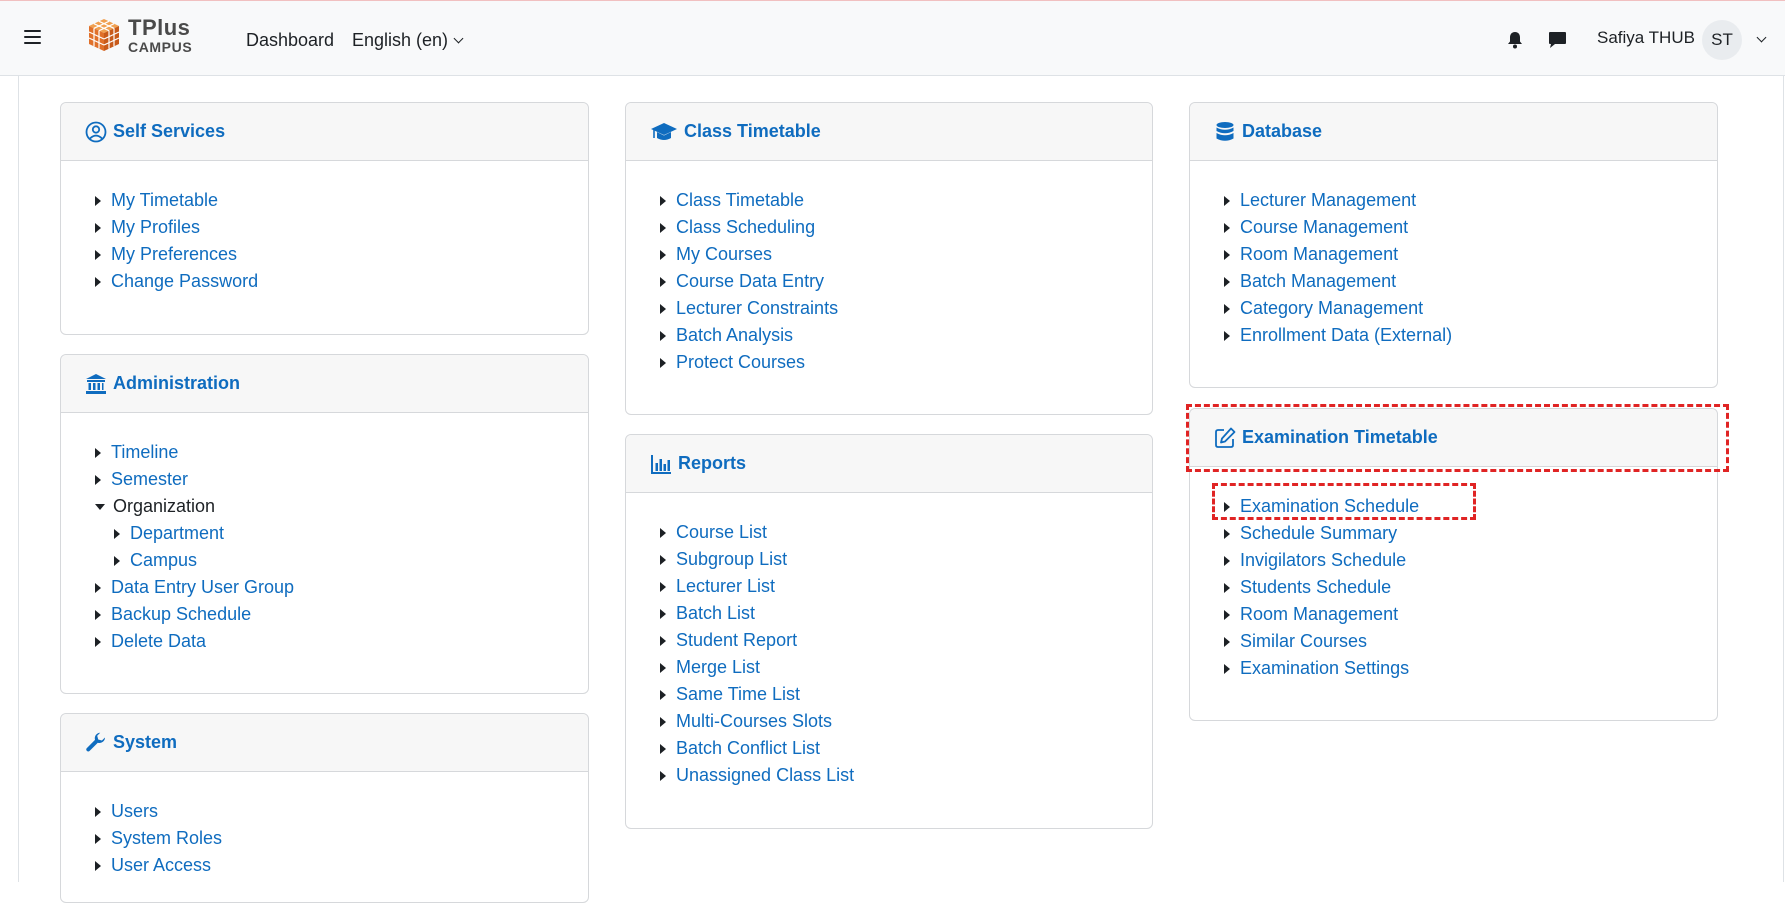  What do you see at coordinates (906, 227) in the screenshot?
I see `list-item: Class Scheduling` at bounding box center [906, 227].